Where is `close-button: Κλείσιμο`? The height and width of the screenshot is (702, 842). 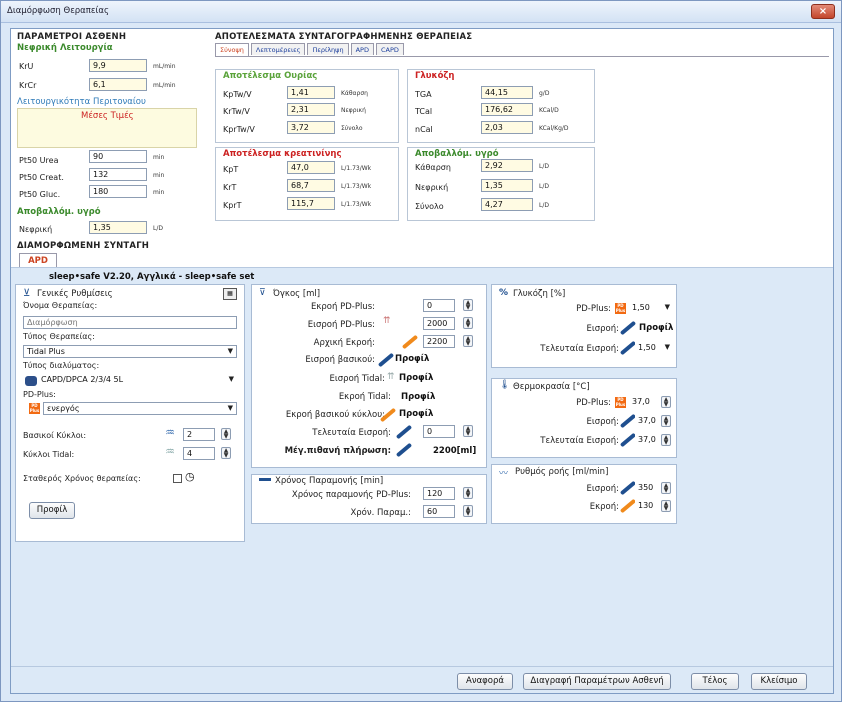 close-button: Κλείσιμο is located at coordinates (779, 681).